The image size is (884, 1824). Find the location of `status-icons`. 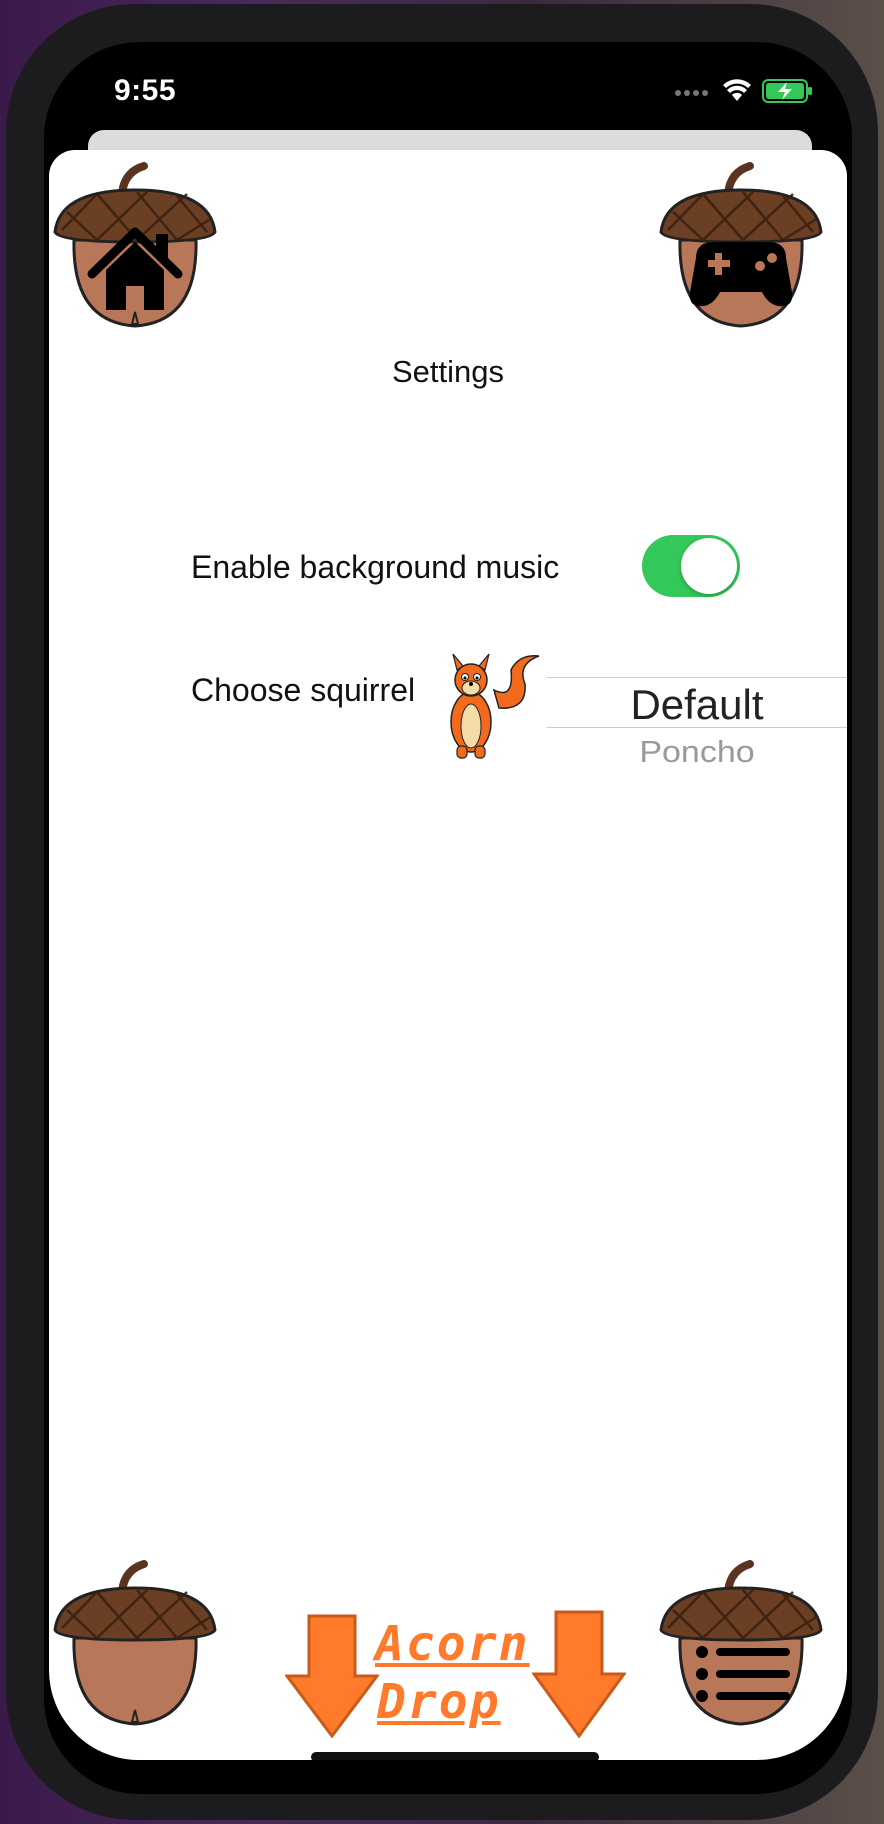

status-icons is located at coordinates (744, 91).